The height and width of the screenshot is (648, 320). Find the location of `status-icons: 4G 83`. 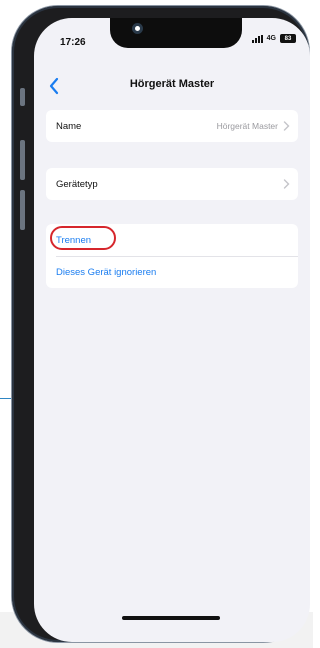

status-icons: 4G 83 is located at coordinates (273, 38).